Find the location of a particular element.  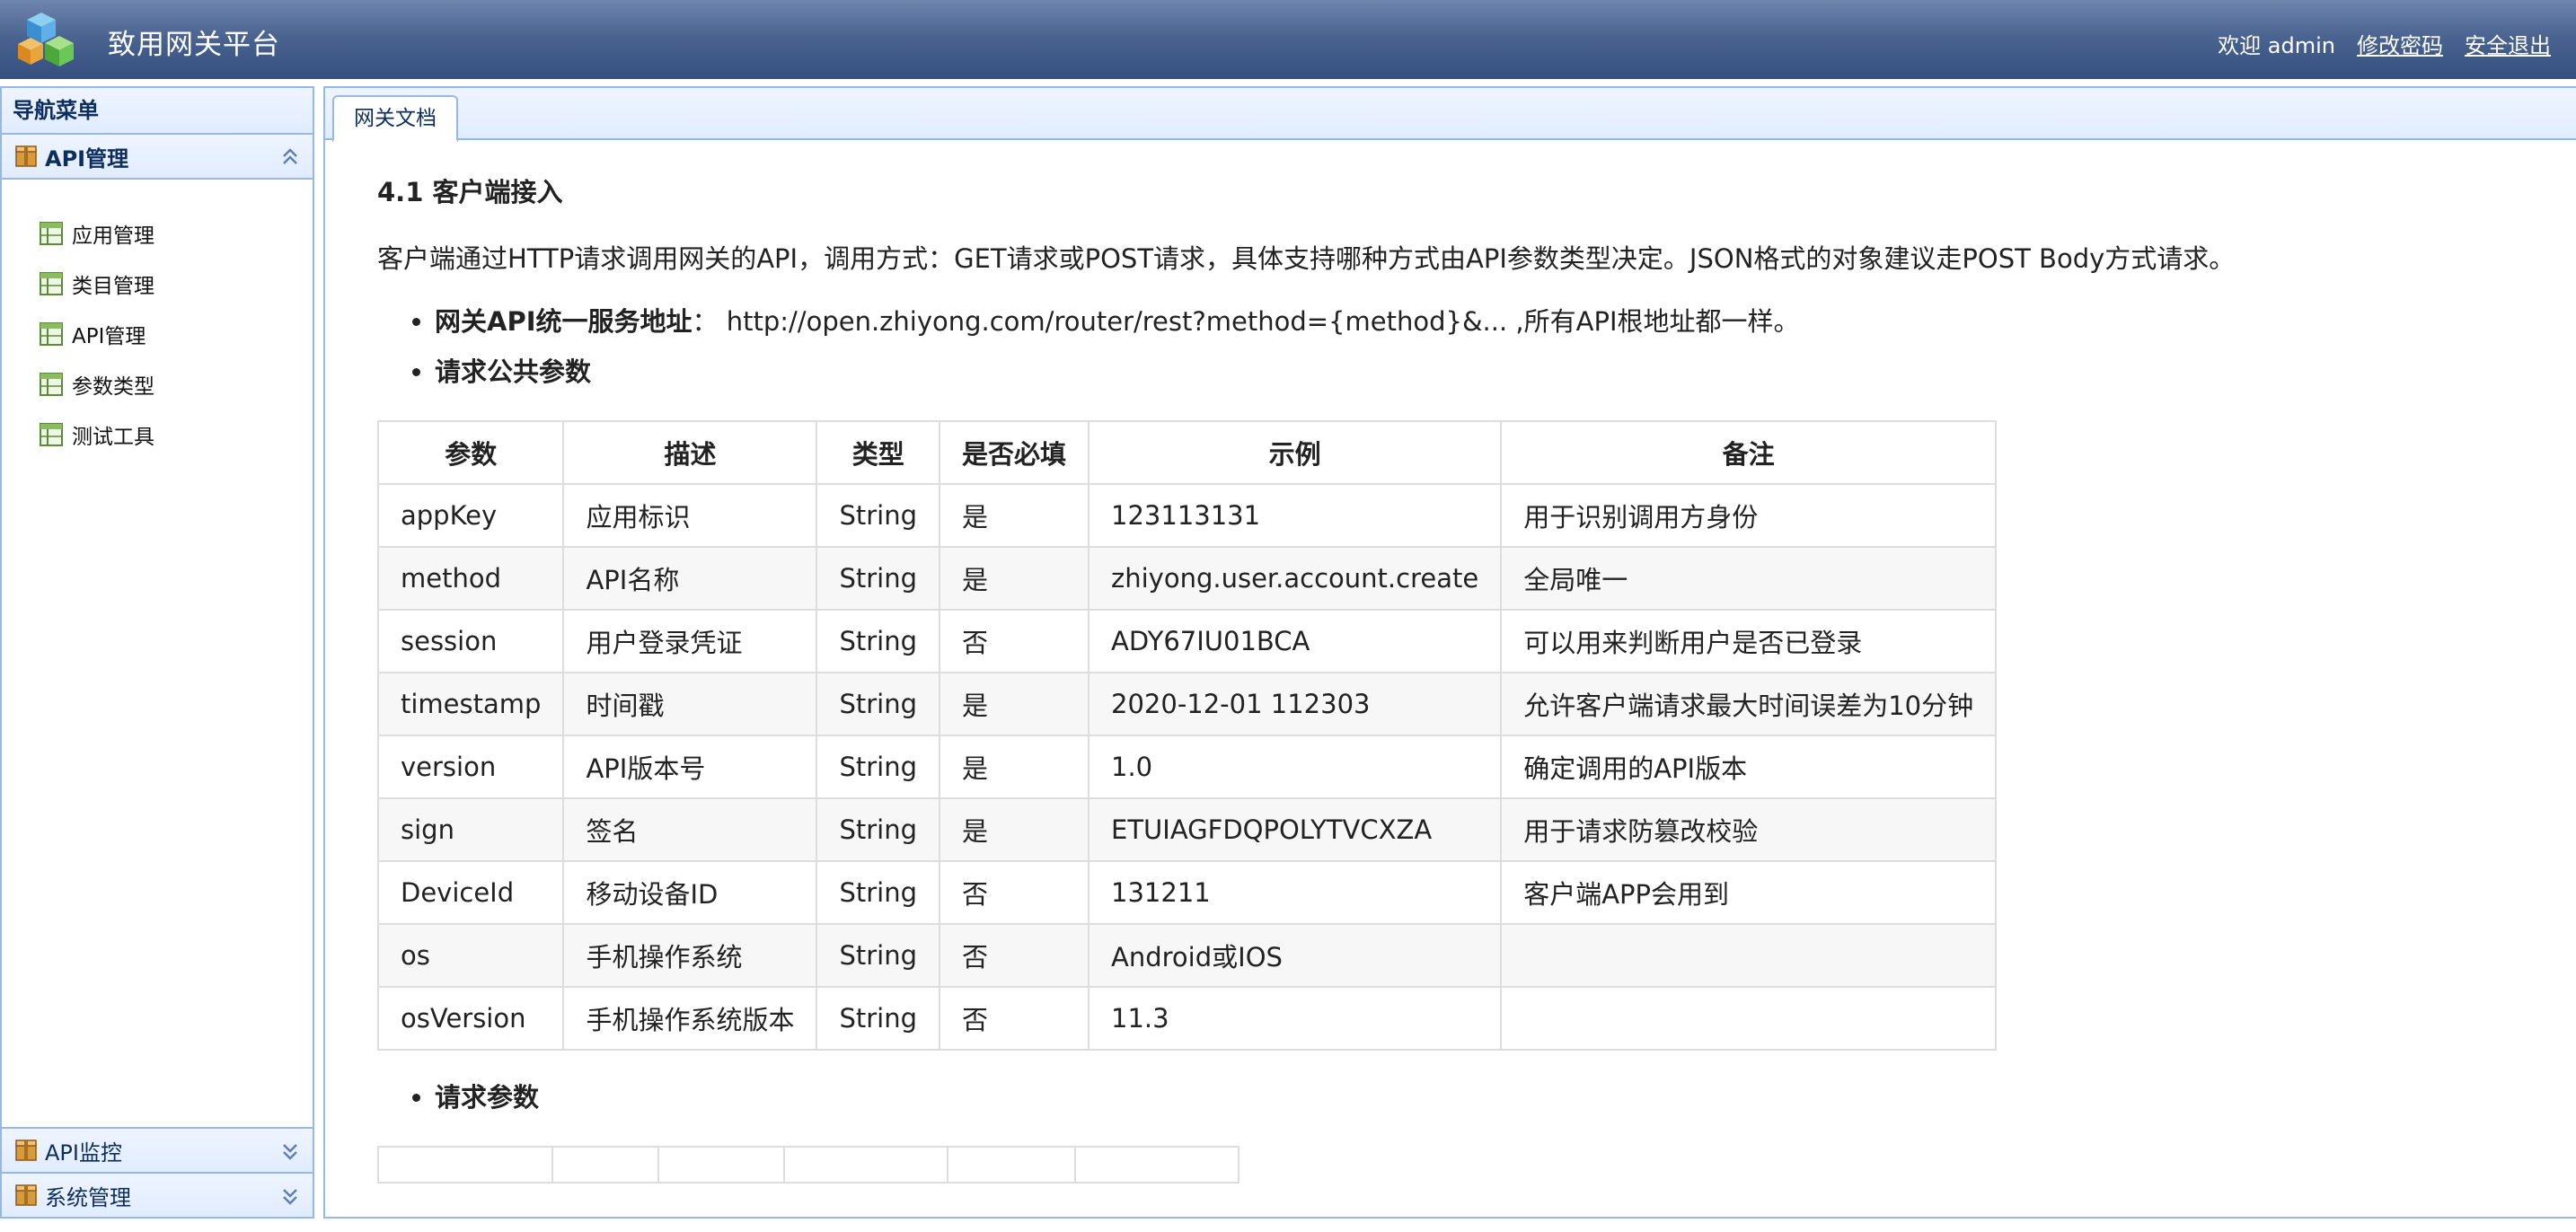

sidebar-title: 导航菜单 is located at coordinates (157, 111).